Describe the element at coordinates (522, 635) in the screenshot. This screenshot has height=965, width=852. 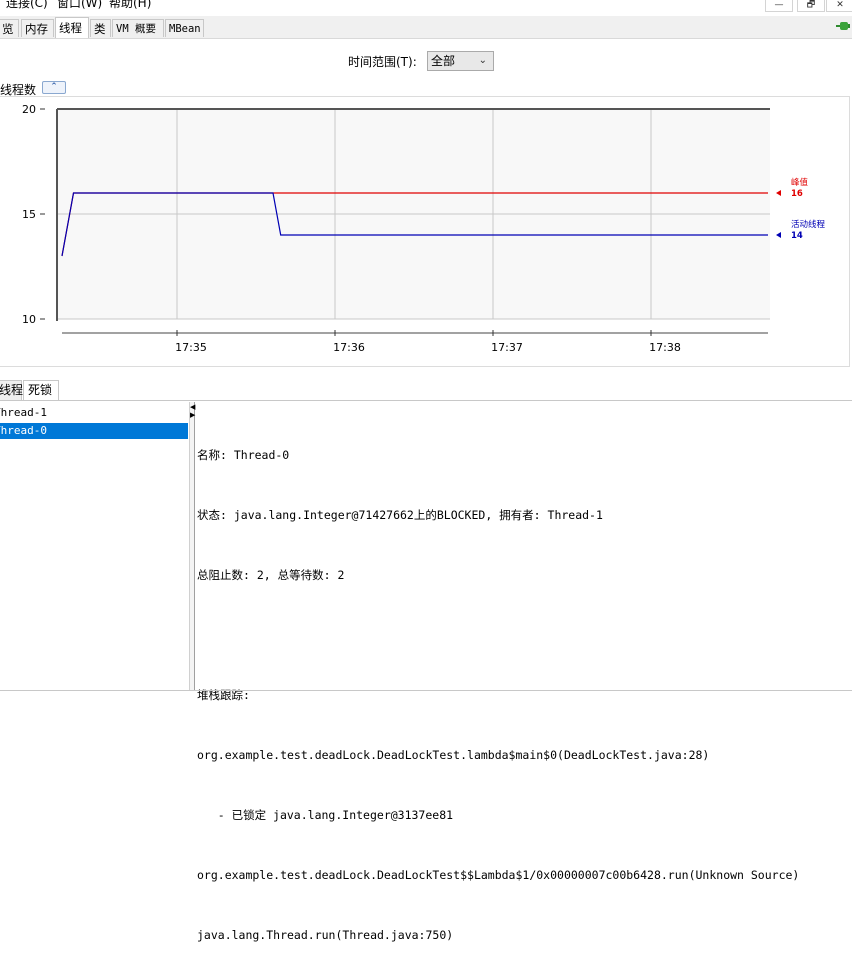
I see `detail-blank-line` at that location.